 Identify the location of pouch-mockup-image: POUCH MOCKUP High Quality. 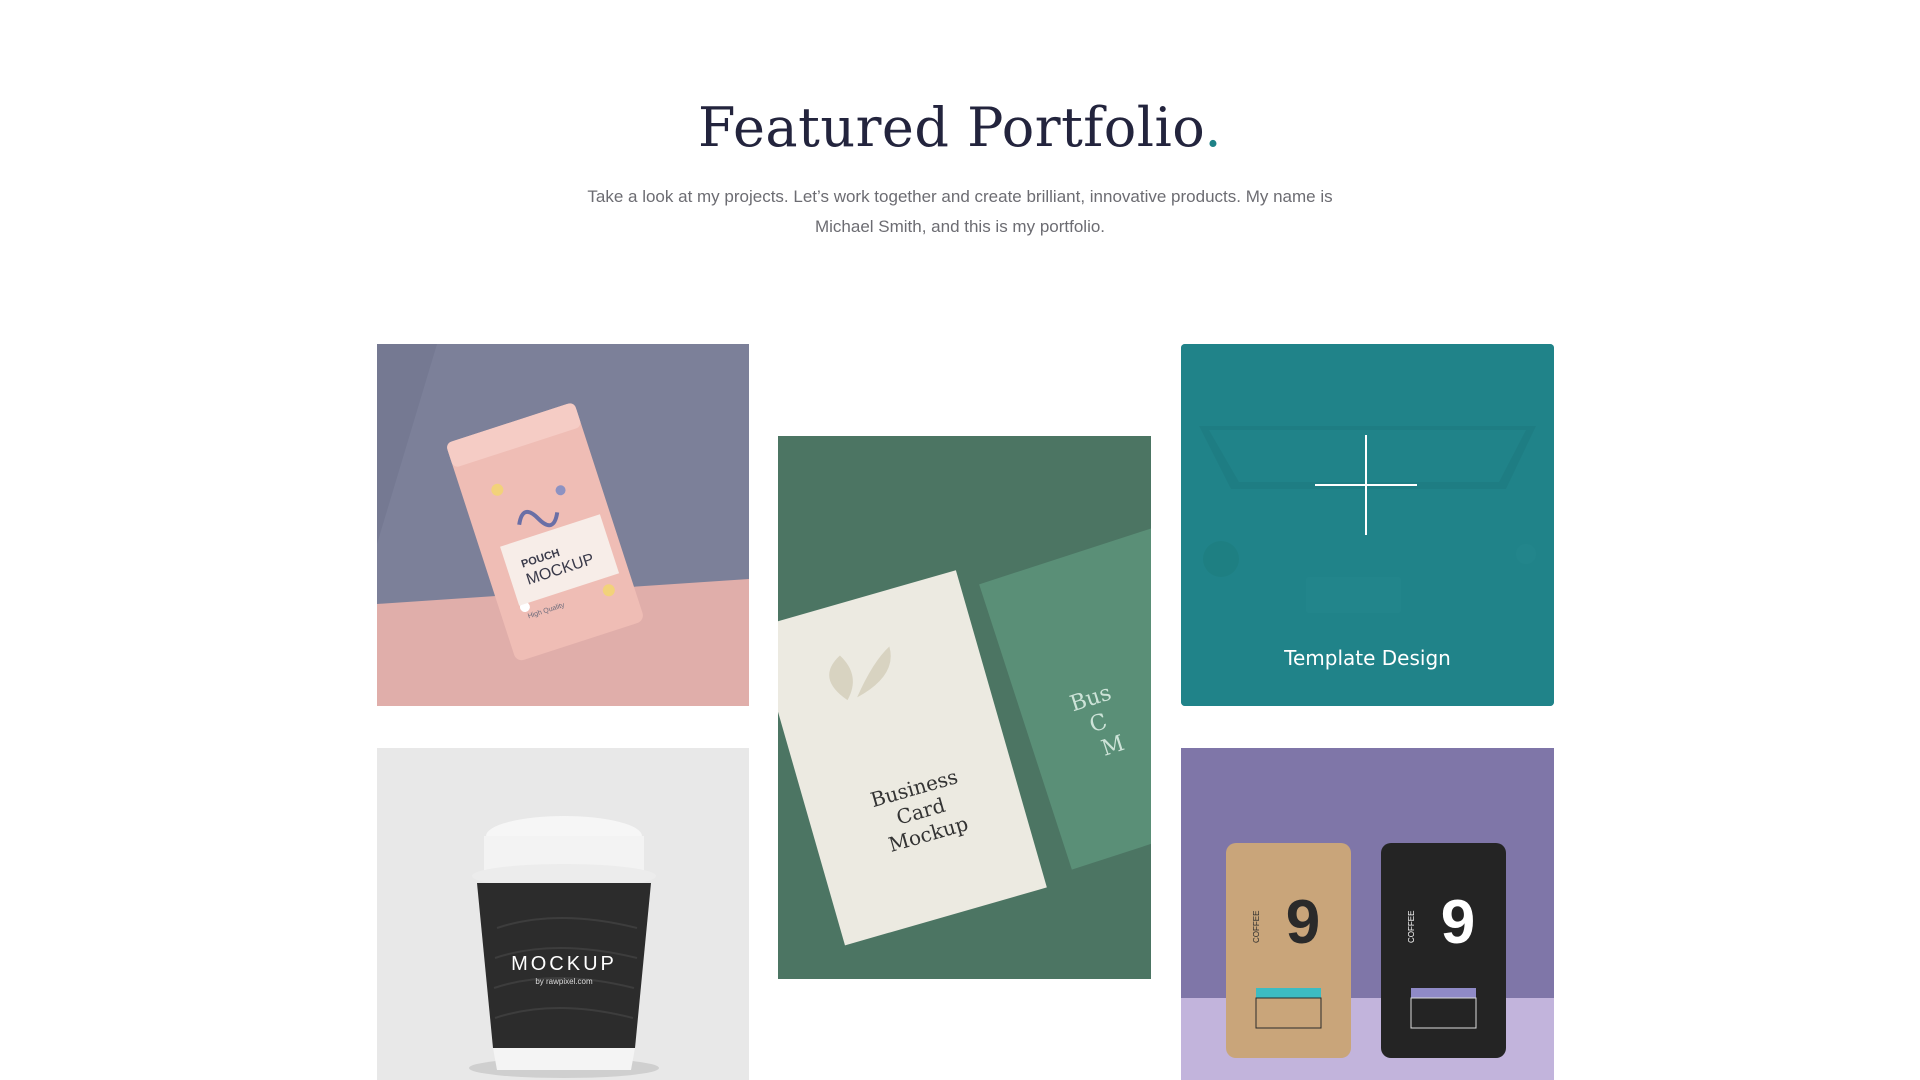
(563, 525).